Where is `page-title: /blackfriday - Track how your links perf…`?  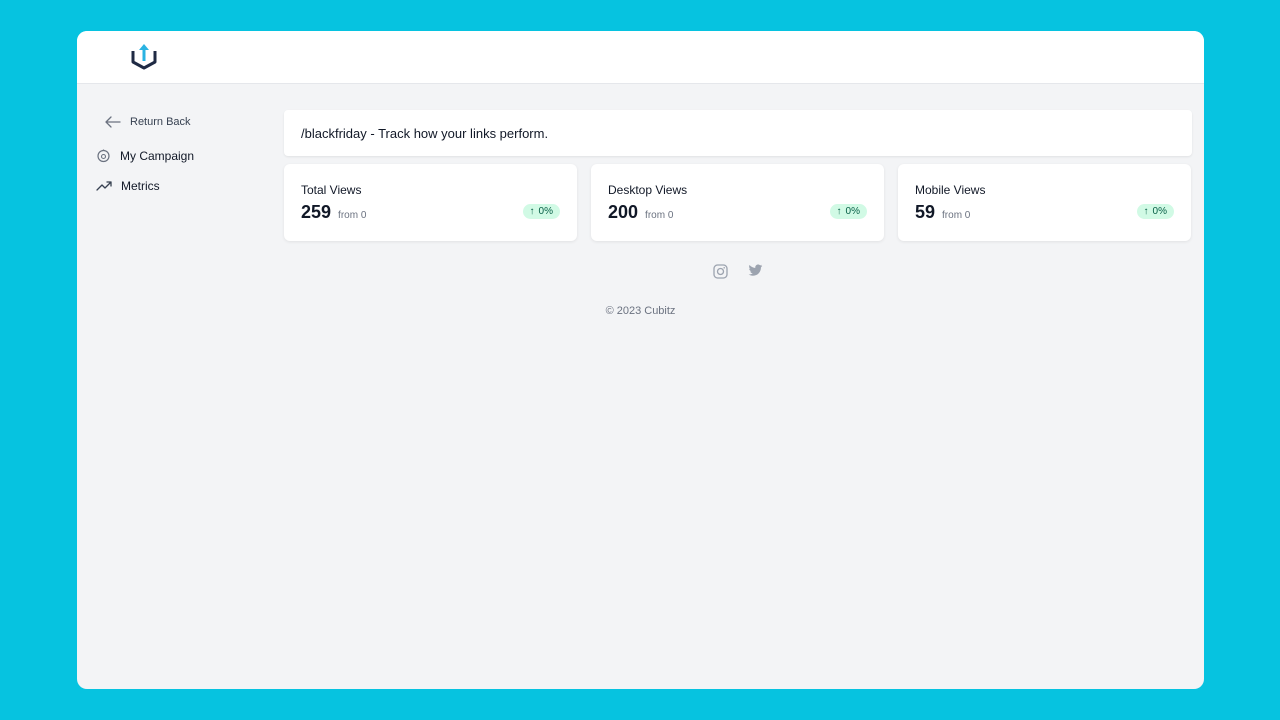 page-title: /blackfriday - Track how your links perf… is located at coordinates (425, 133).